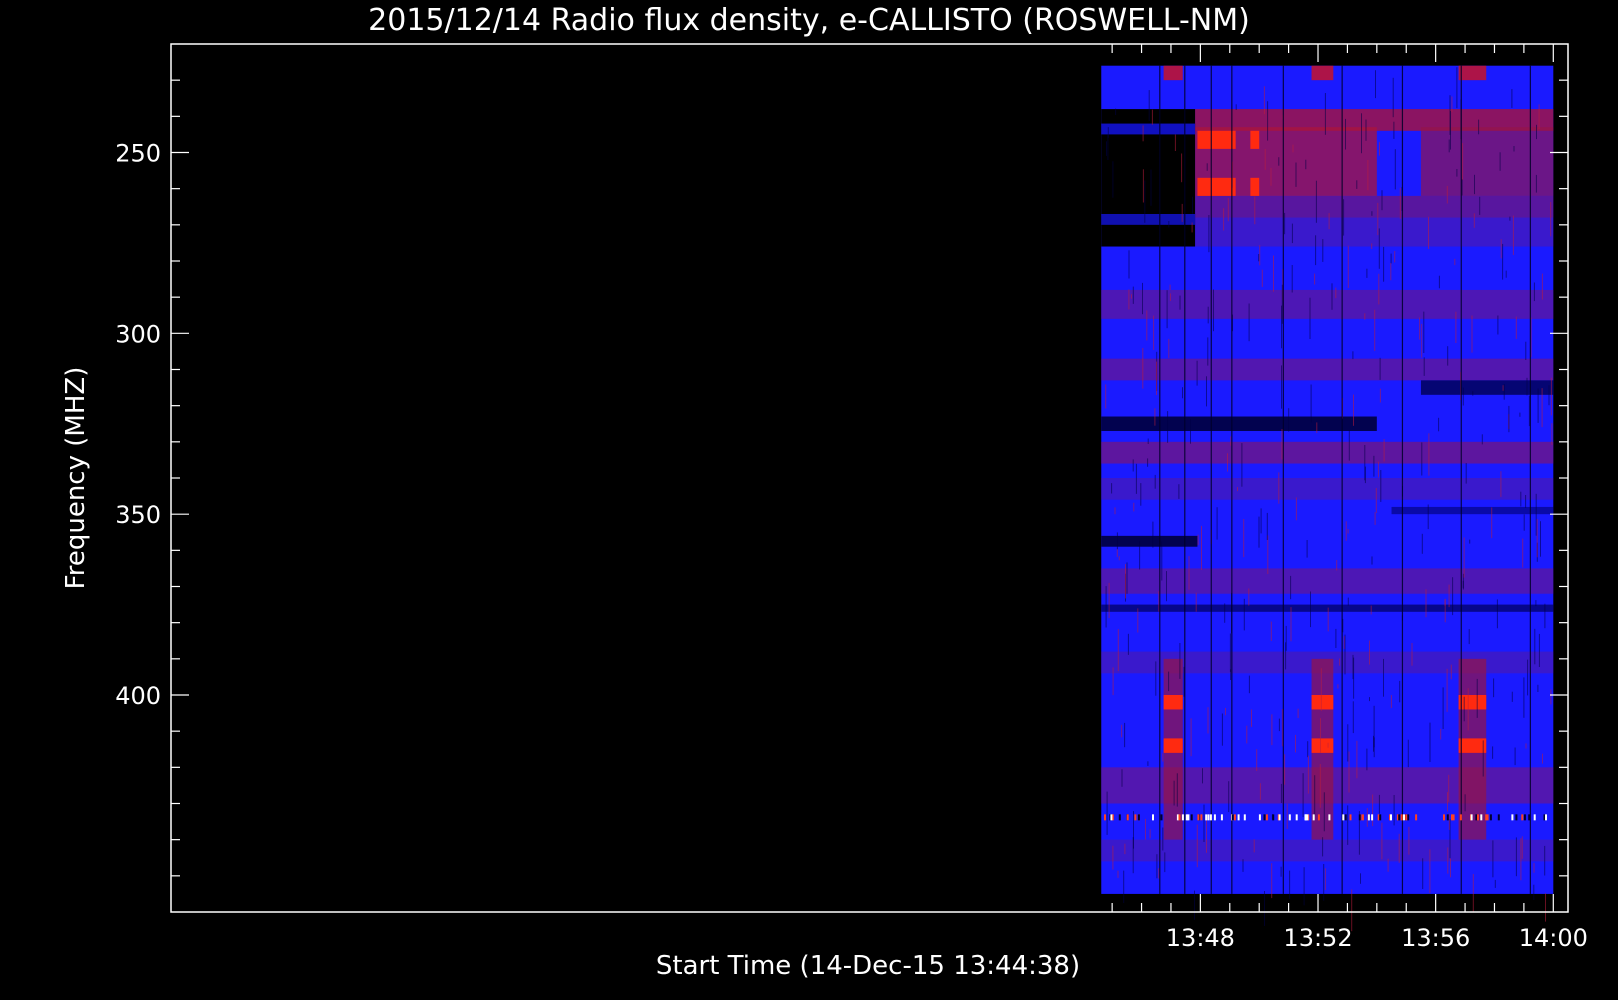 This screenshot has width=1618, height=1000. Describe the element at coordinates (1239, 423) in the screenshot. I see `heatmap-dark-lane` at that location.